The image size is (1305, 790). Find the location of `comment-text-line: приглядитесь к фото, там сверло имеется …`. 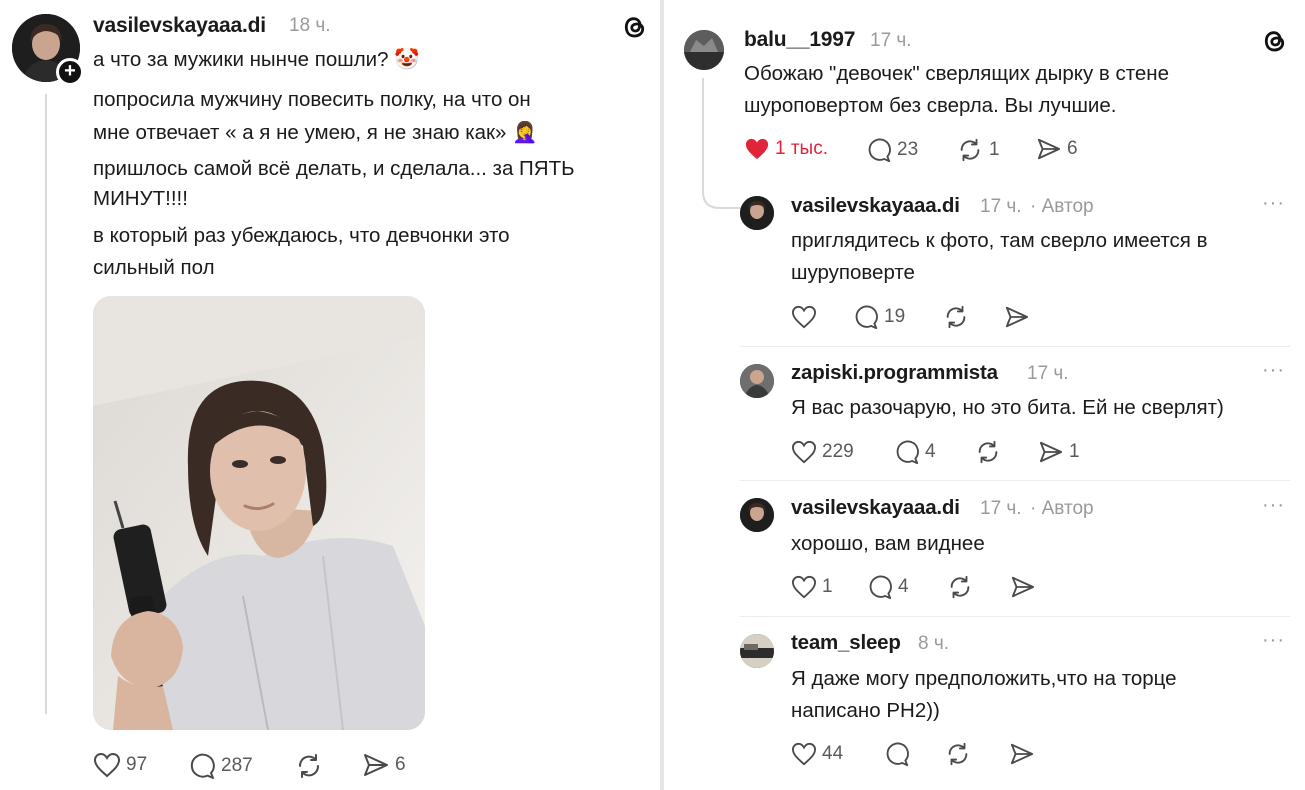

comment-text-line: приглядитесь к фото, там сверло имеется … is located at coordinates (999, 240).